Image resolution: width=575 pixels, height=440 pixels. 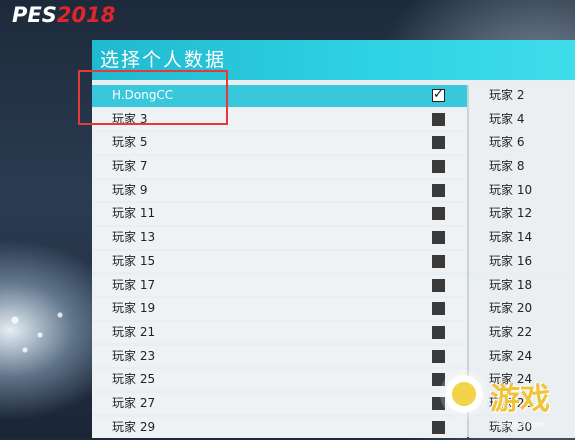 What do you see at coordinates (134, 213) in the screenshot?
I see `player-name: 玩家 11` at bounding box center [134, 213].